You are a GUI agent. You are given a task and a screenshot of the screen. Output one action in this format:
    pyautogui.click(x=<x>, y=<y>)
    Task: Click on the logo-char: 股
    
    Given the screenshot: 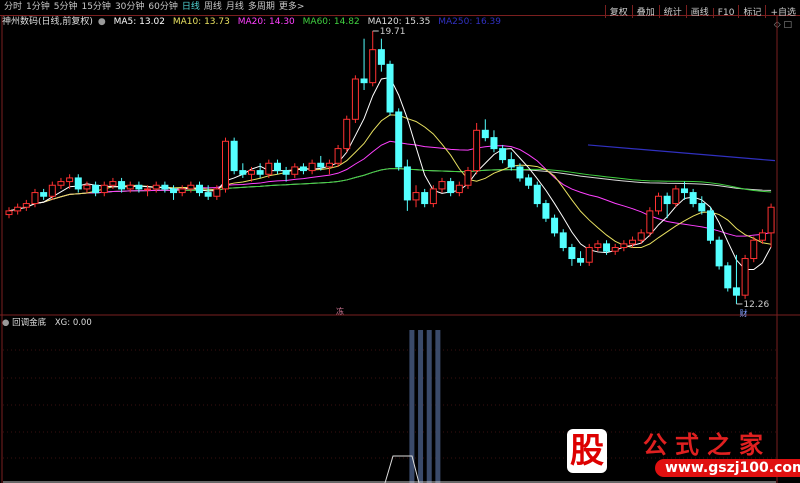 What is the action you would take?
    pyautogui.click(x=587, y=451)
    